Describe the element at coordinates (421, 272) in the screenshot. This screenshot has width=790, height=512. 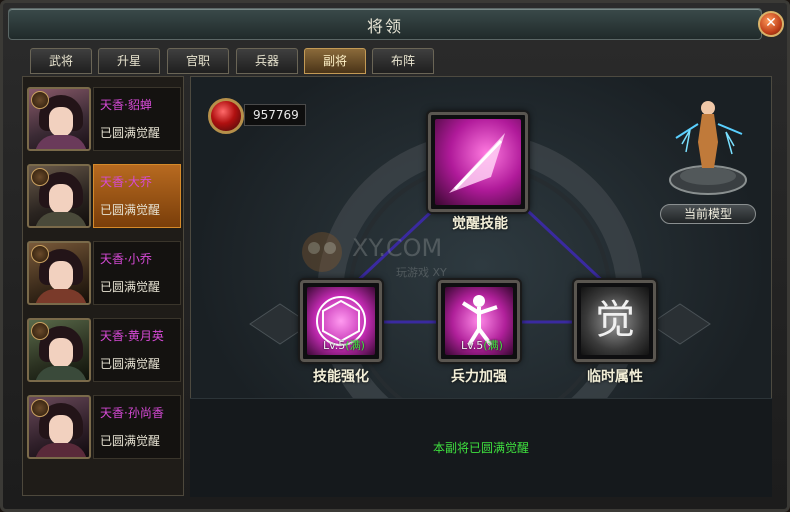
I see `watermark-subtext: 玩游戏 XY` at that location.